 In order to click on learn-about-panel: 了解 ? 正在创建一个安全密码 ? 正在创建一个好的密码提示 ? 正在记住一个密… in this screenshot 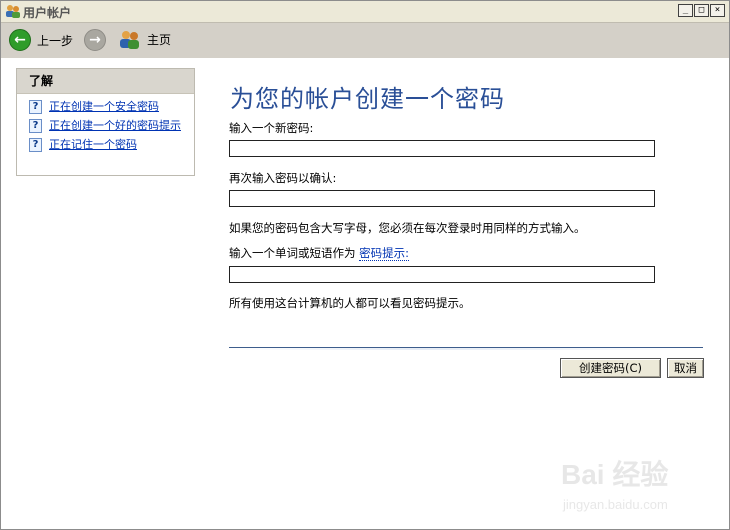, I will do `click(105, 122)`.